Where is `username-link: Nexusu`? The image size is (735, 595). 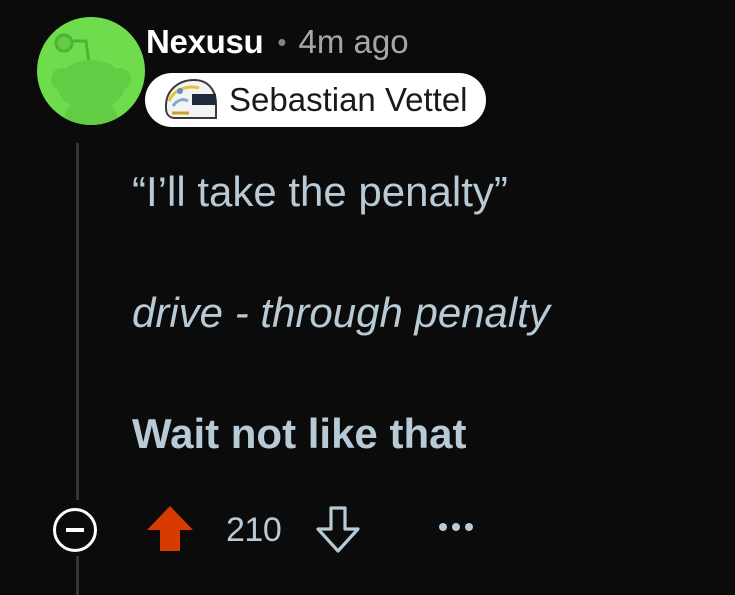
username-link: Nexusu is located at coordinates (205, 42).